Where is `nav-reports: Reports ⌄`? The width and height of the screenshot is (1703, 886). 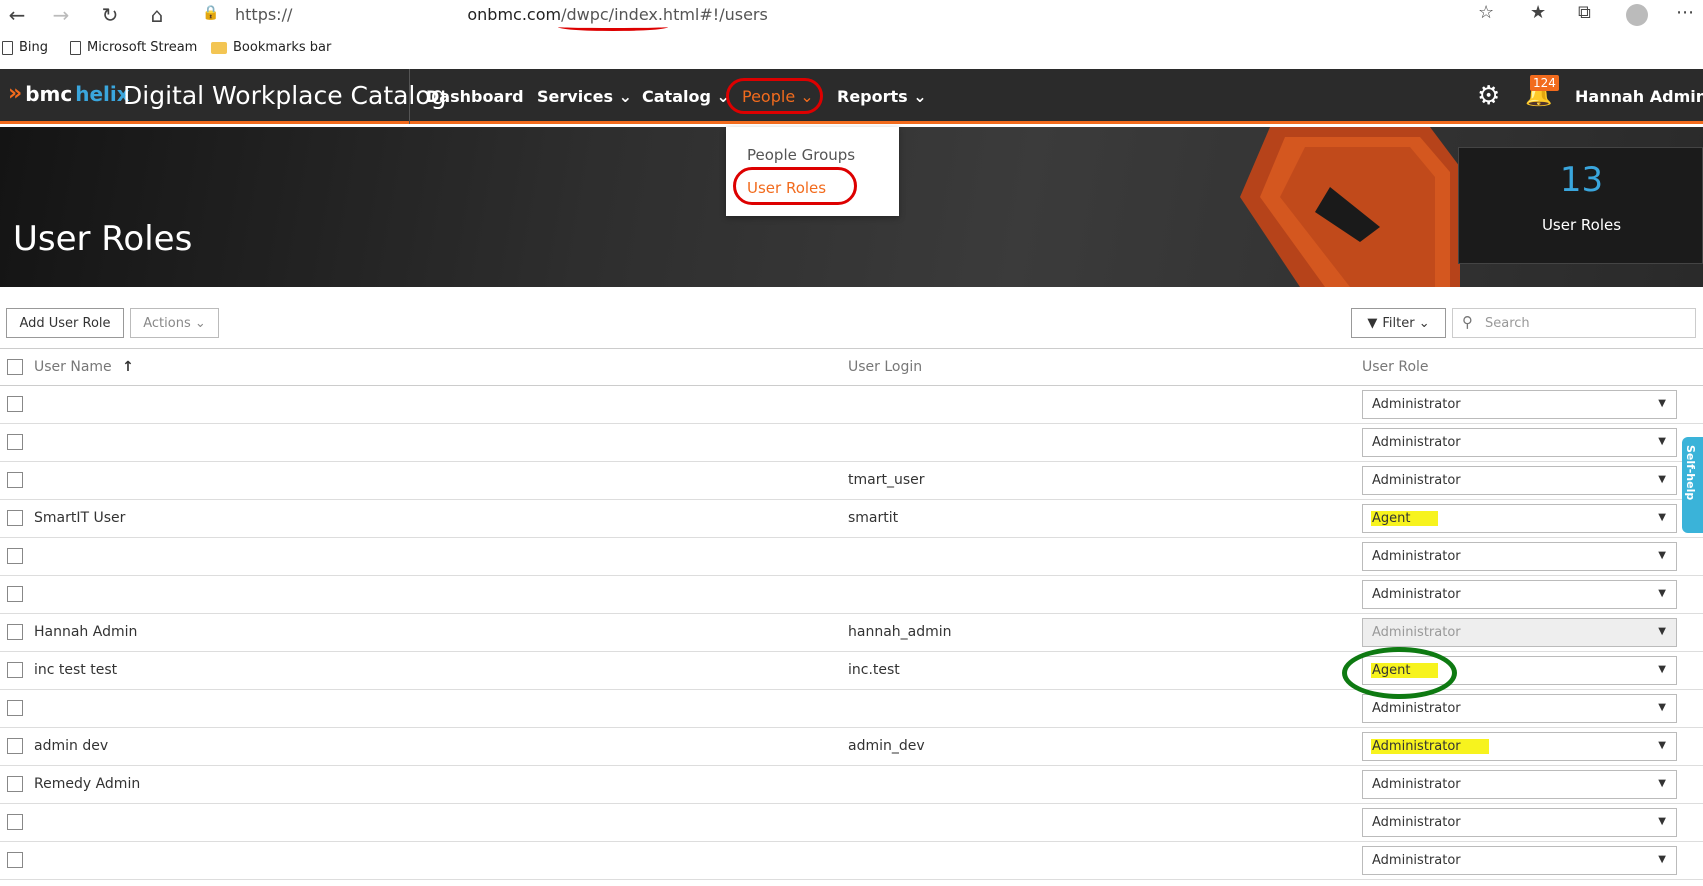
nav-reports: Reports ⌄ is located at coordinates (882, 96).